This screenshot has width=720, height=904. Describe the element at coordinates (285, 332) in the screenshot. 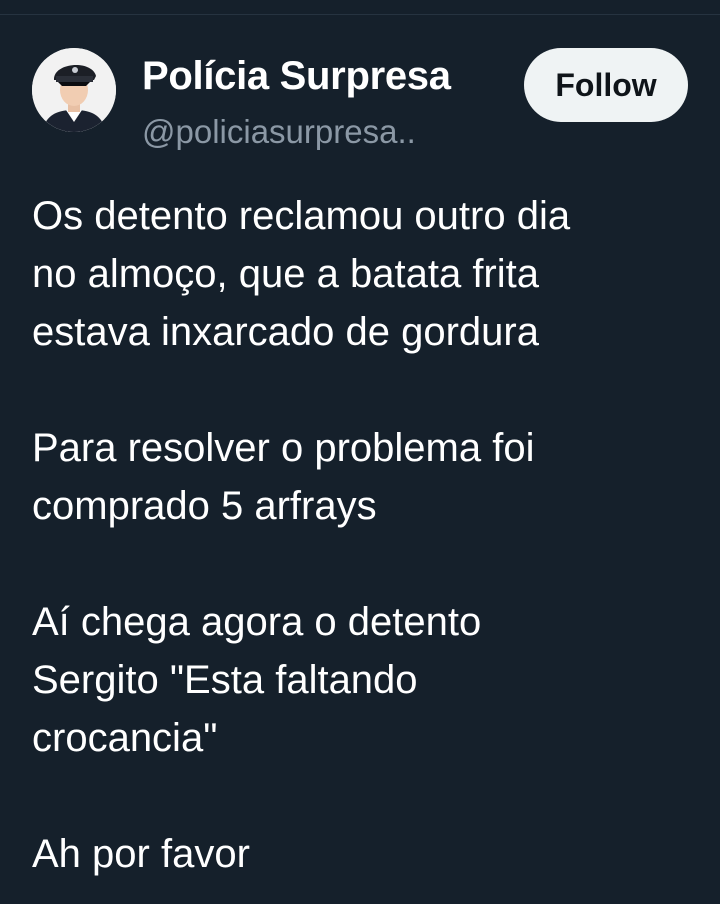

I see `tweet-line: estava inxarcado de gordura` at that location.